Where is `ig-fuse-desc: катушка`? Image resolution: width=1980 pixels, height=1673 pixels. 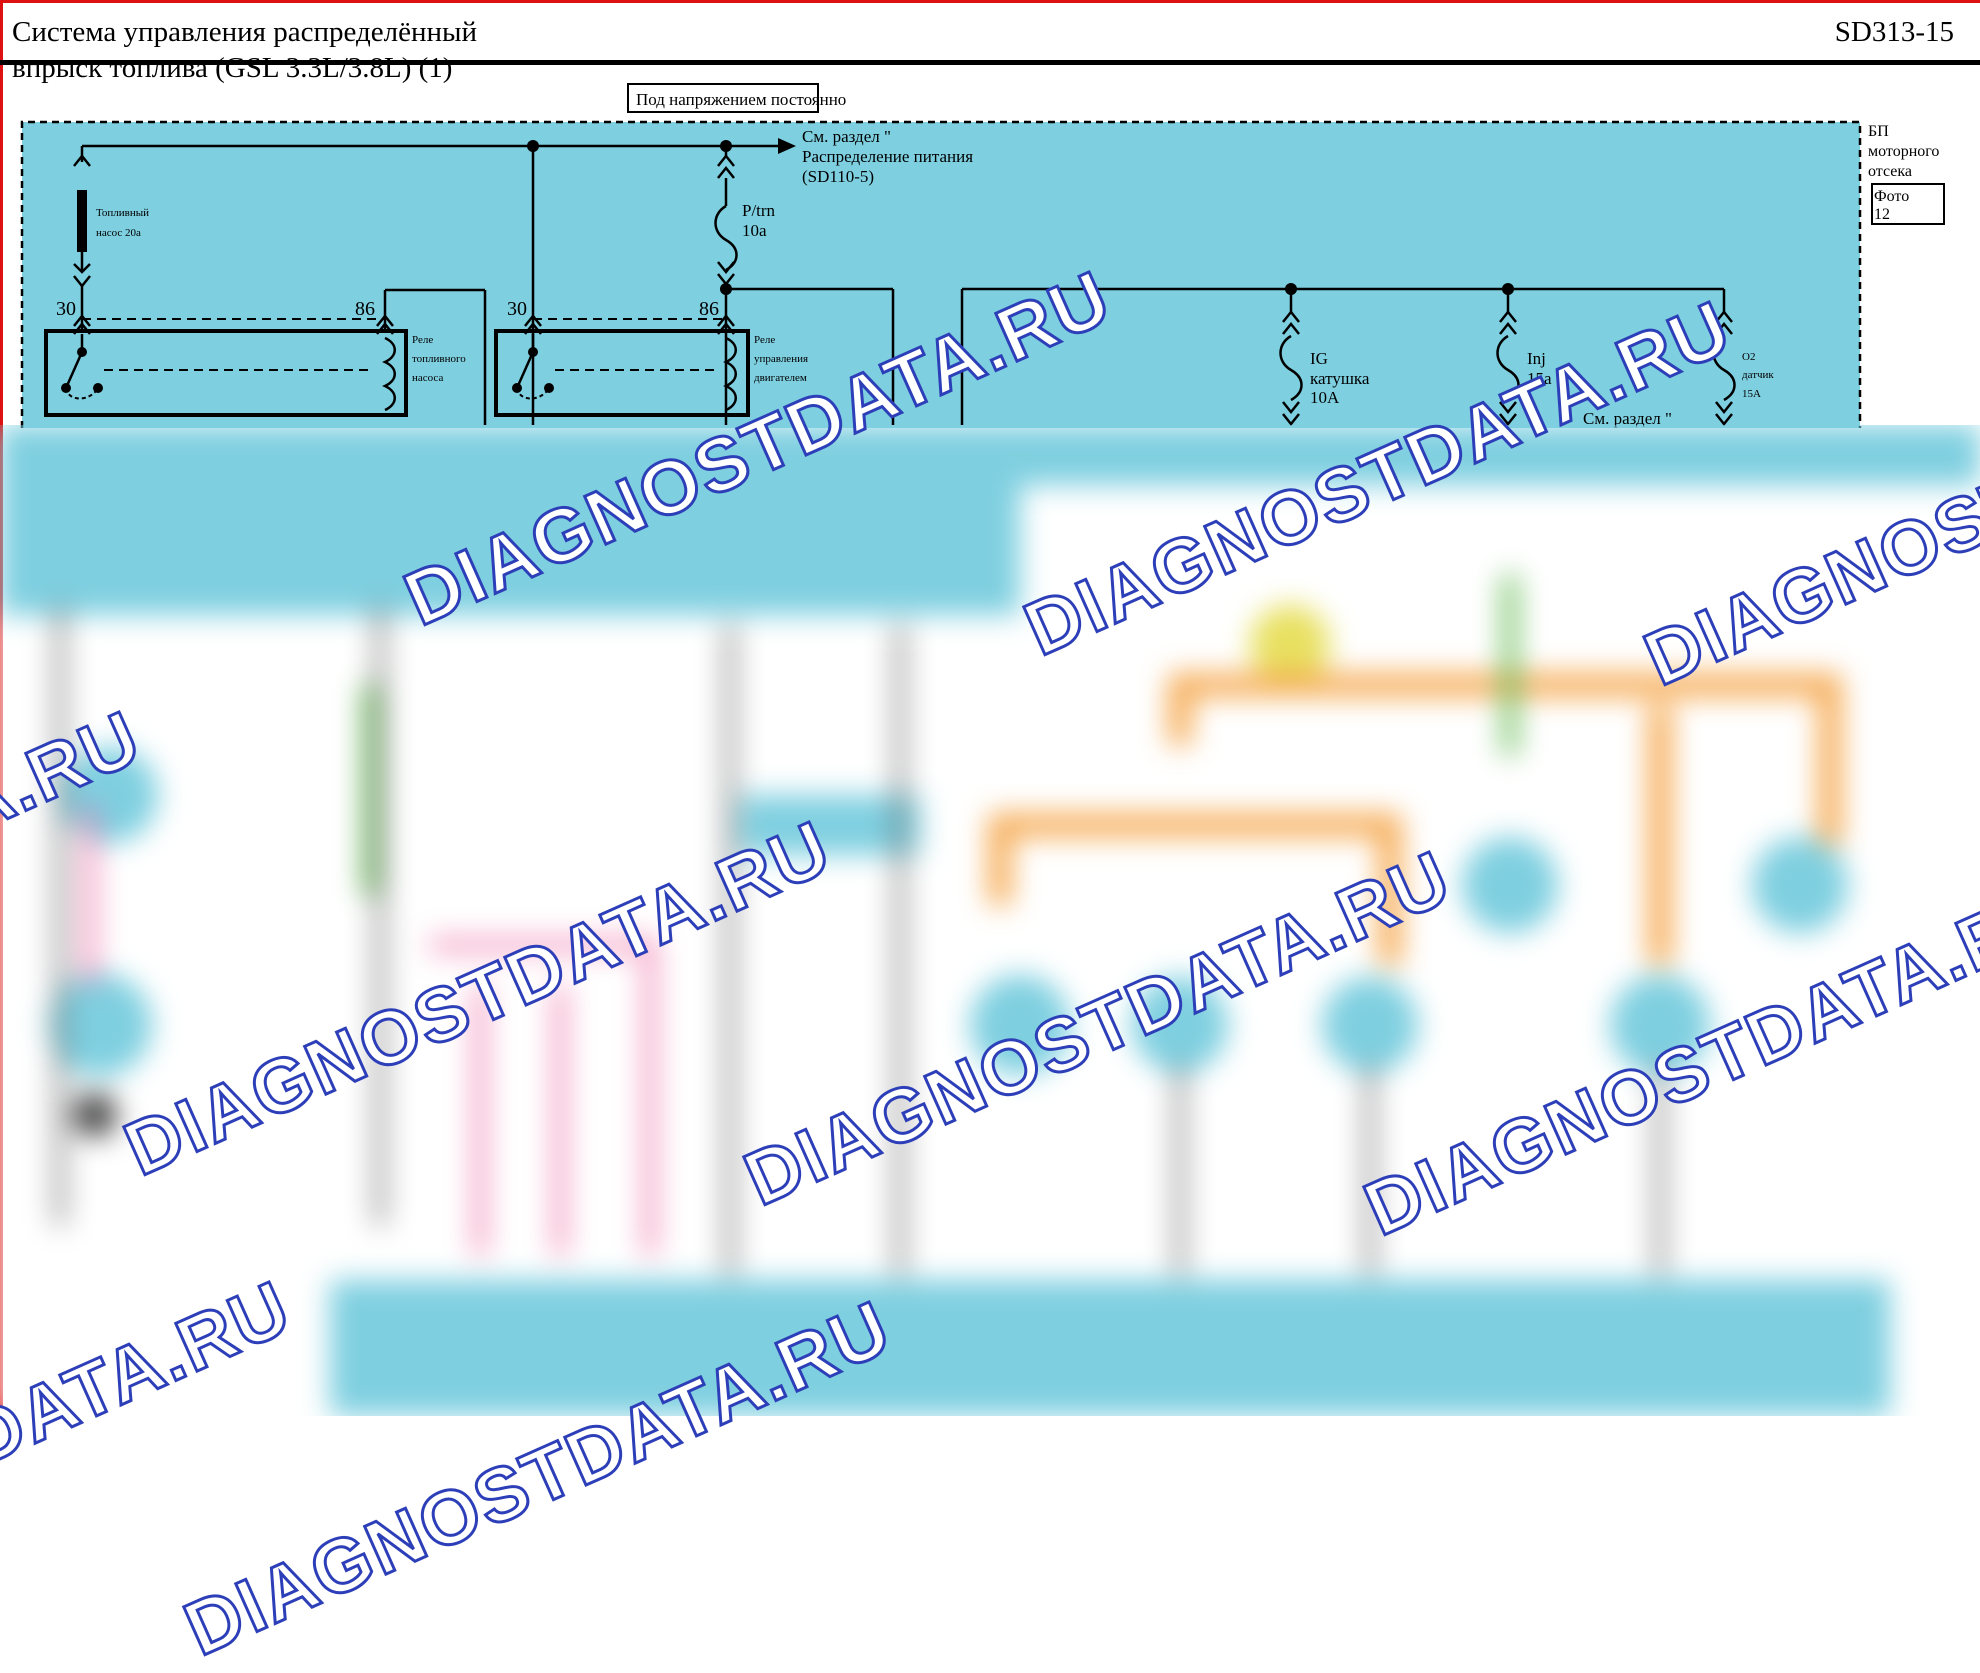
ig-fuse-desc: катушка is located at coordinates (1340, 378).